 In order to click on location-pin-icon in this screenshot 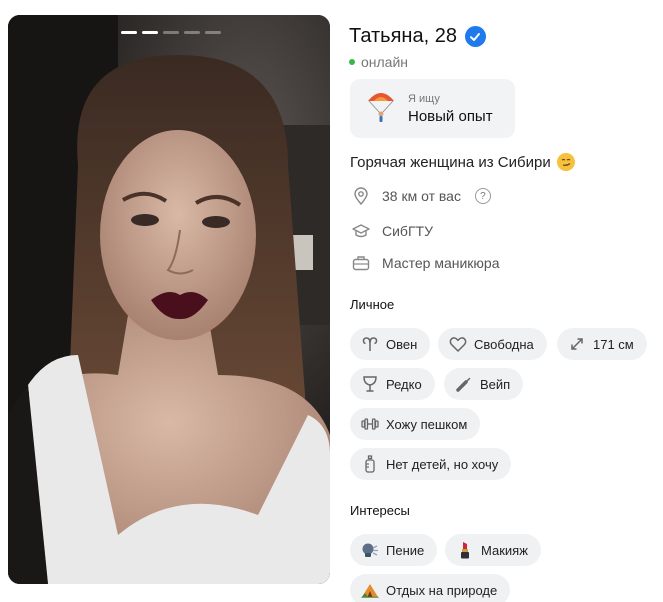, I will do `click(361, 196)`.